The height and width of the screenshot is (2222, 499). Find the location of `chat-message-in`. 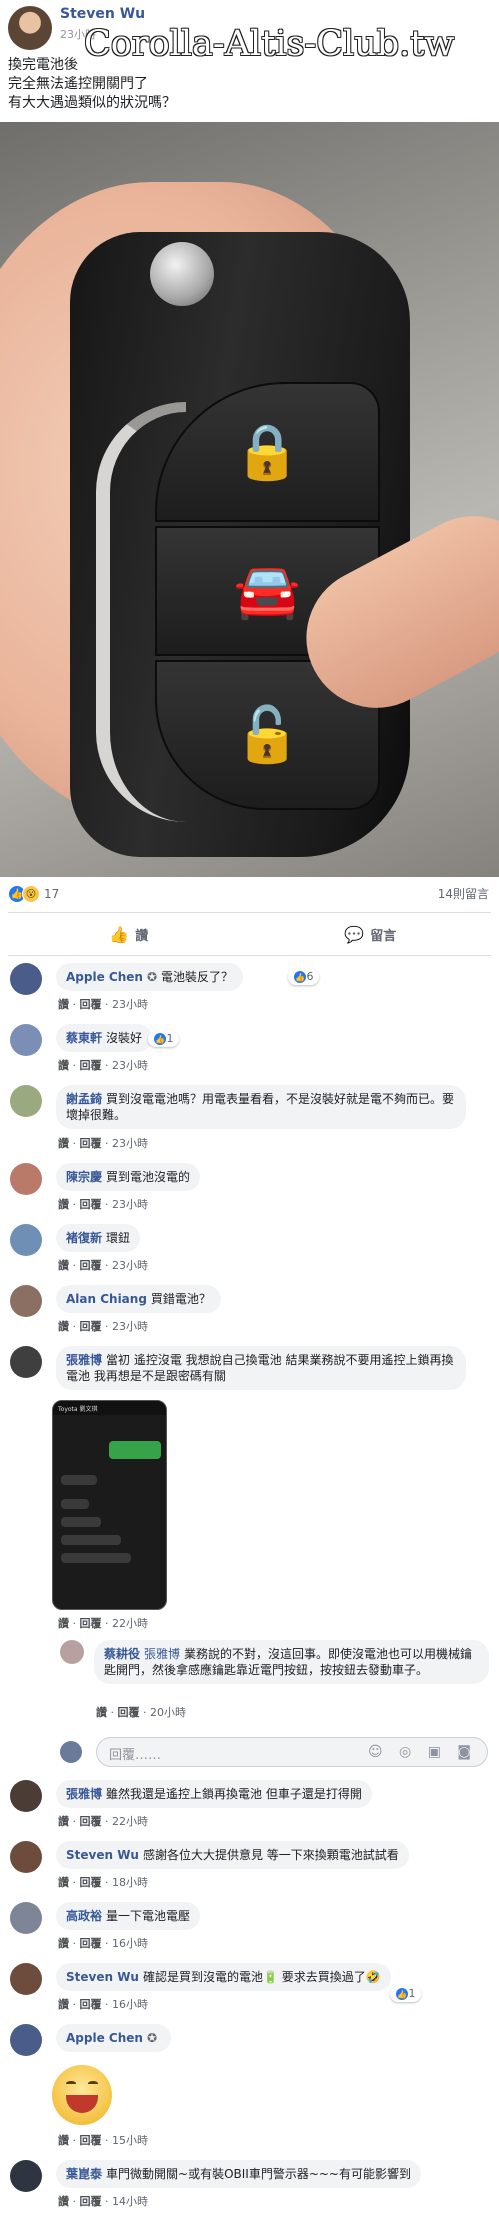

chat-message-in is located at coordinates (91, 1540).